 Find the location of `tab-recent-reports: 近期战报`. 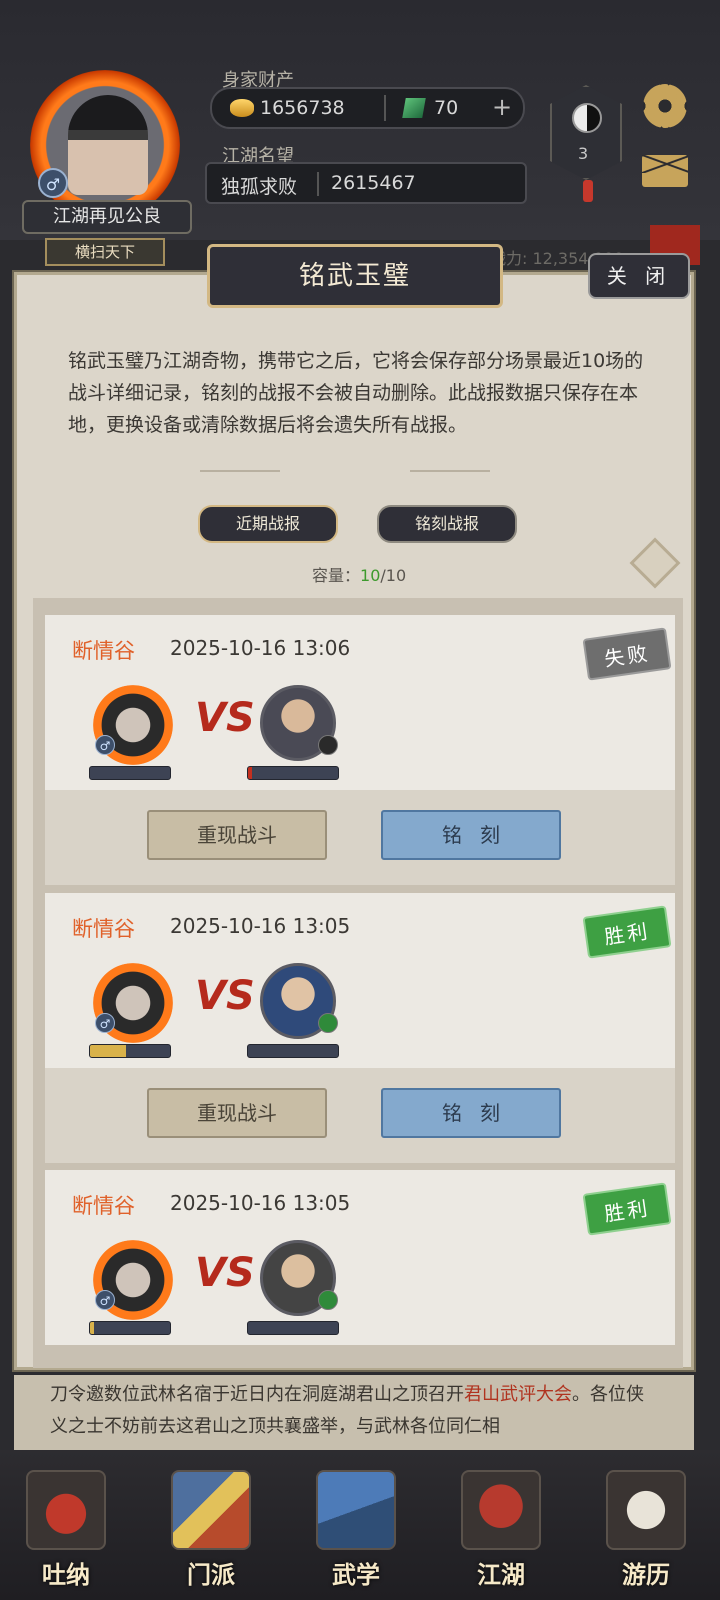

tab-recent-reports: 近期战报 is located at coordinates (268, 524).